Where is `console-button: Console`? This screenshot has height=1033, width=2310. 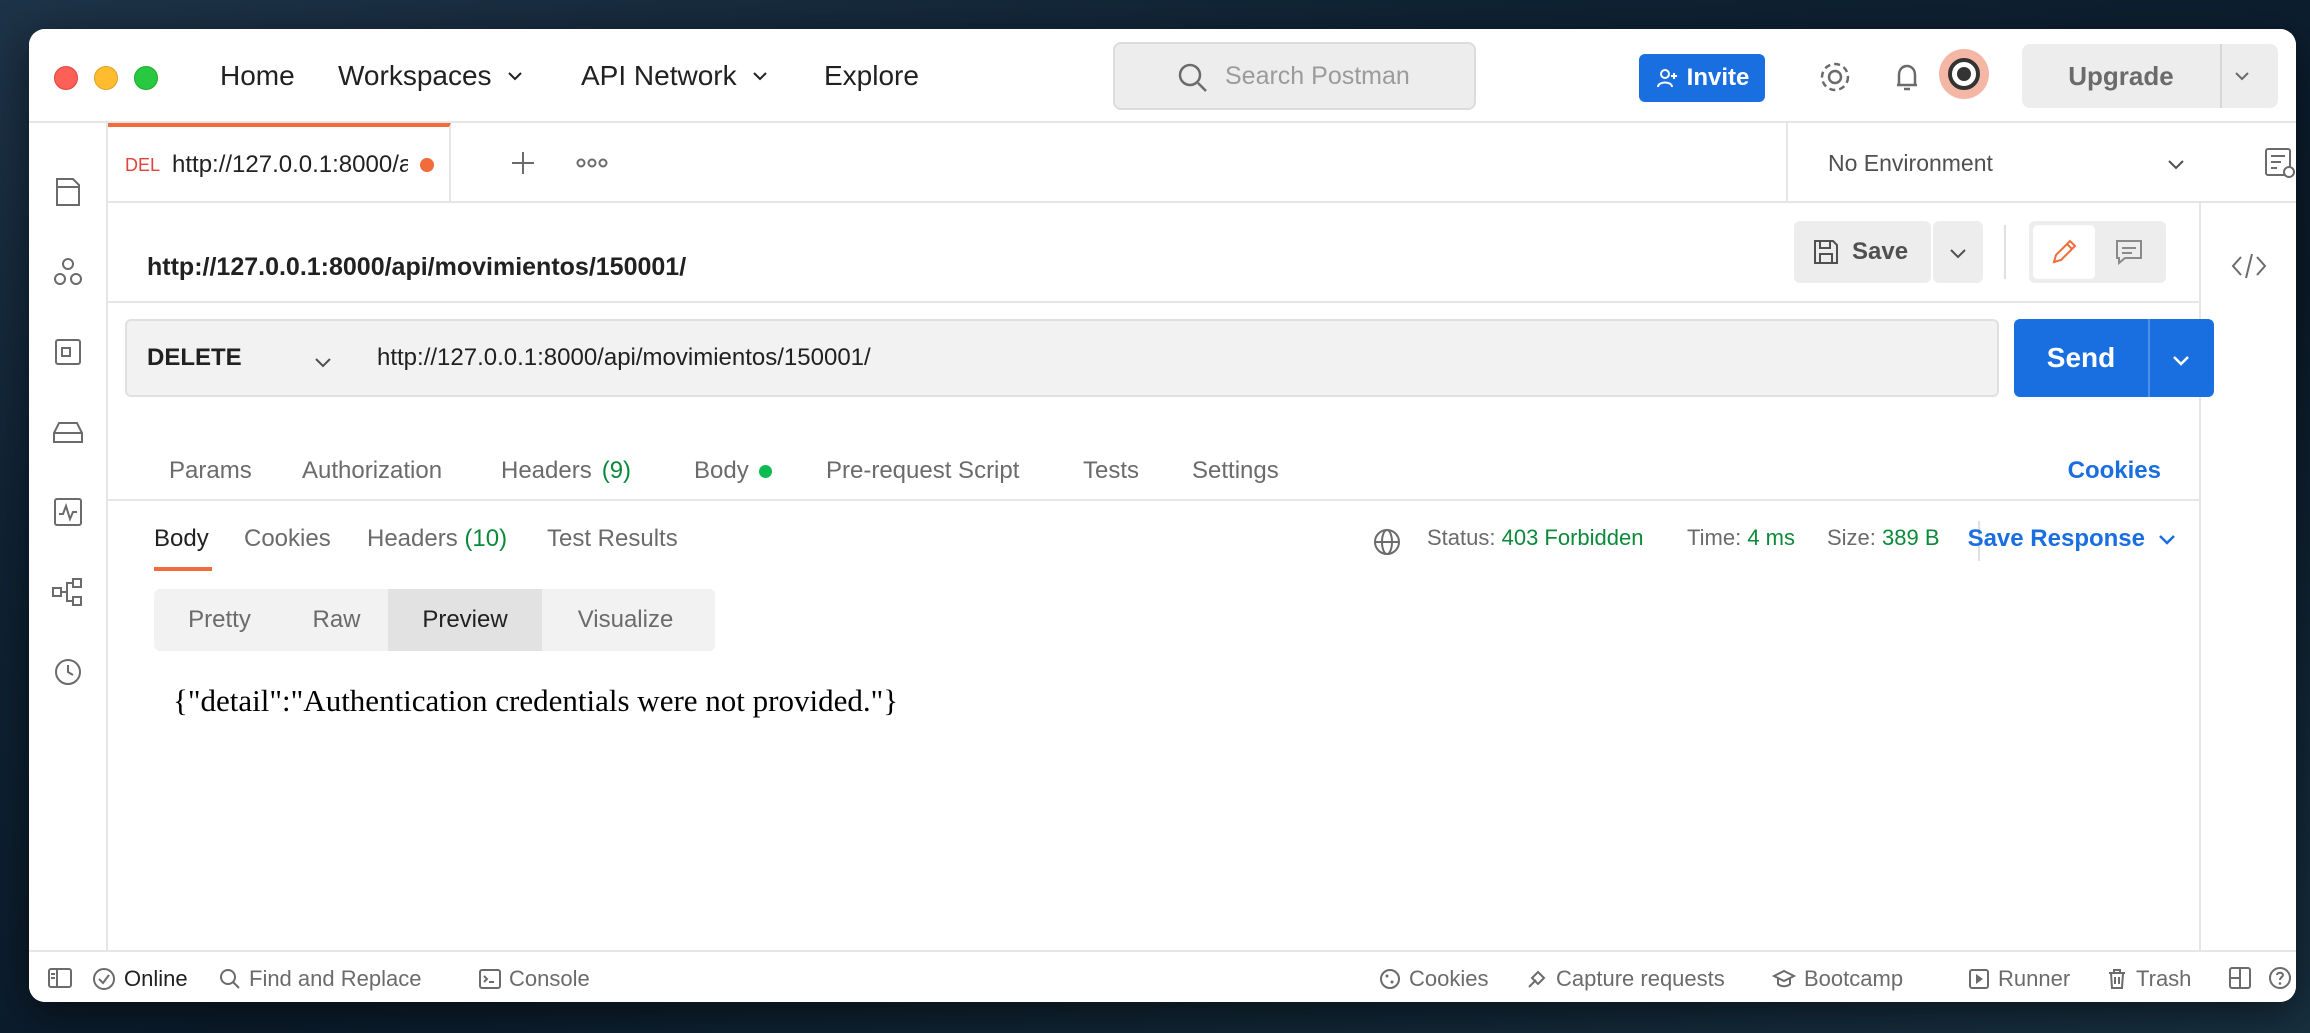 console-button: Console is located at coordinates (534, 979).